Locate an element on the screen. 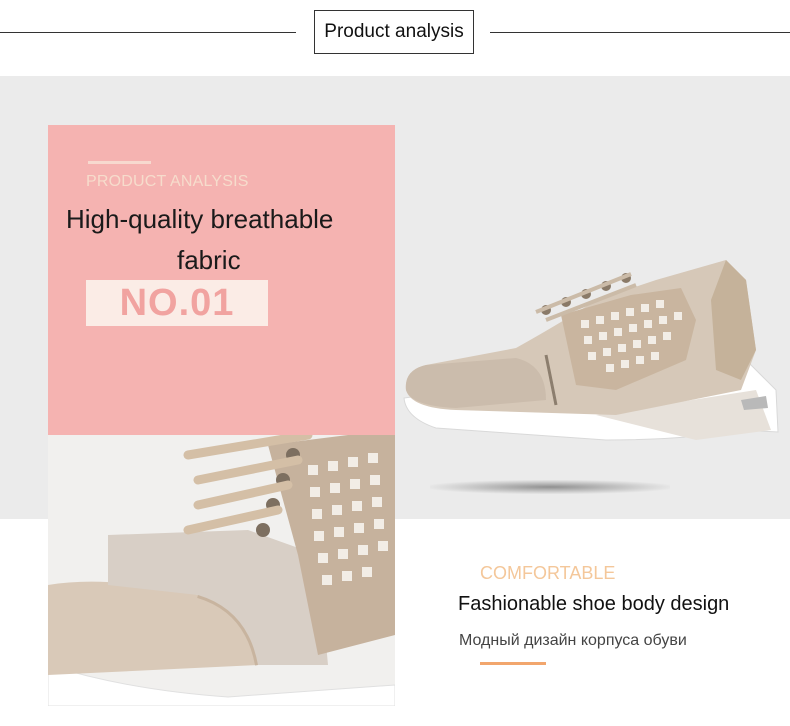 The image size is (790, 726). feature2-section-label: COMFORTABLE is located at coordinates (548, 573).